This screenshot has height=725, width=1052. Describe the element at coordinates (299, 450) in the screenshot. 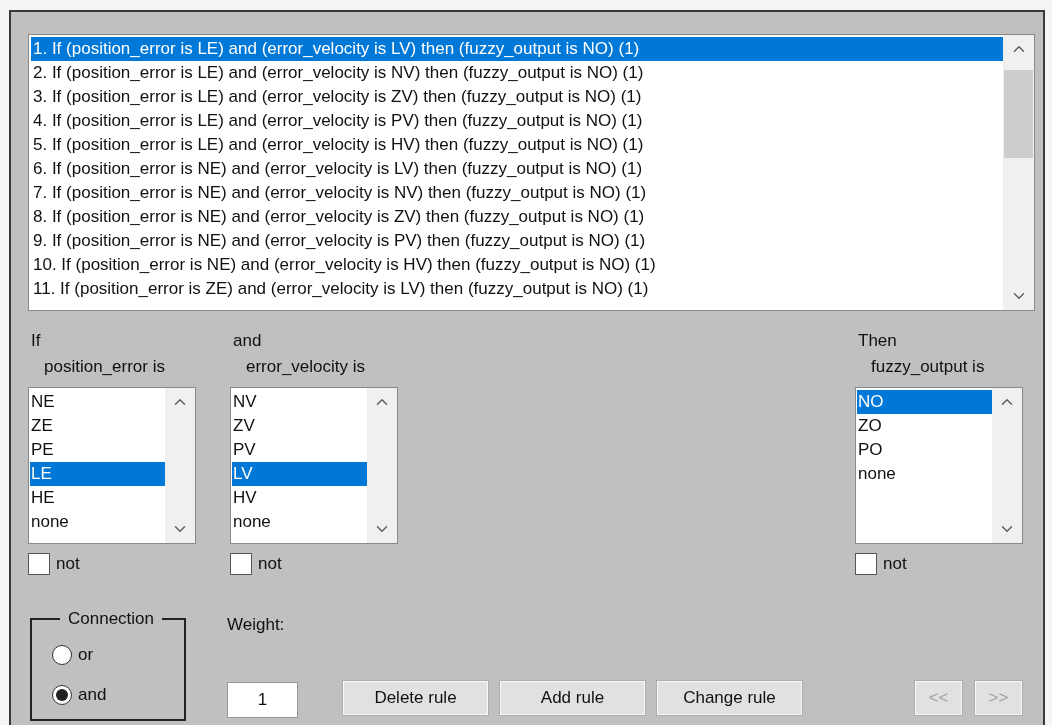

I see `list-option: PV` at that location.